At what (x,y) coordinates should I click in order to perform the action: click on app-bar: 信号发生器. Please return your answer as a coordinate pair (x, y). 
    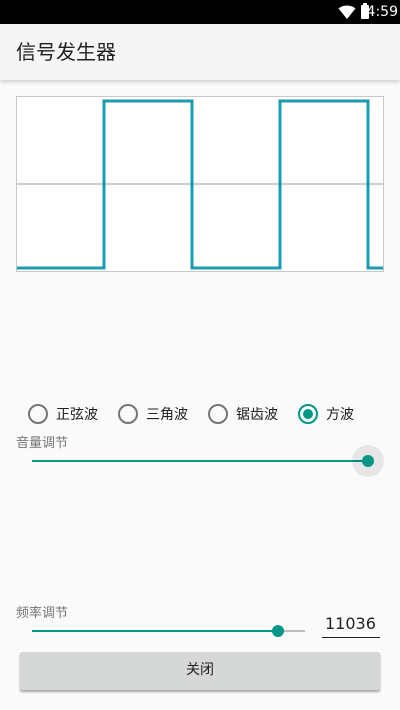
    Looking at the image, I should click on (200, 52).